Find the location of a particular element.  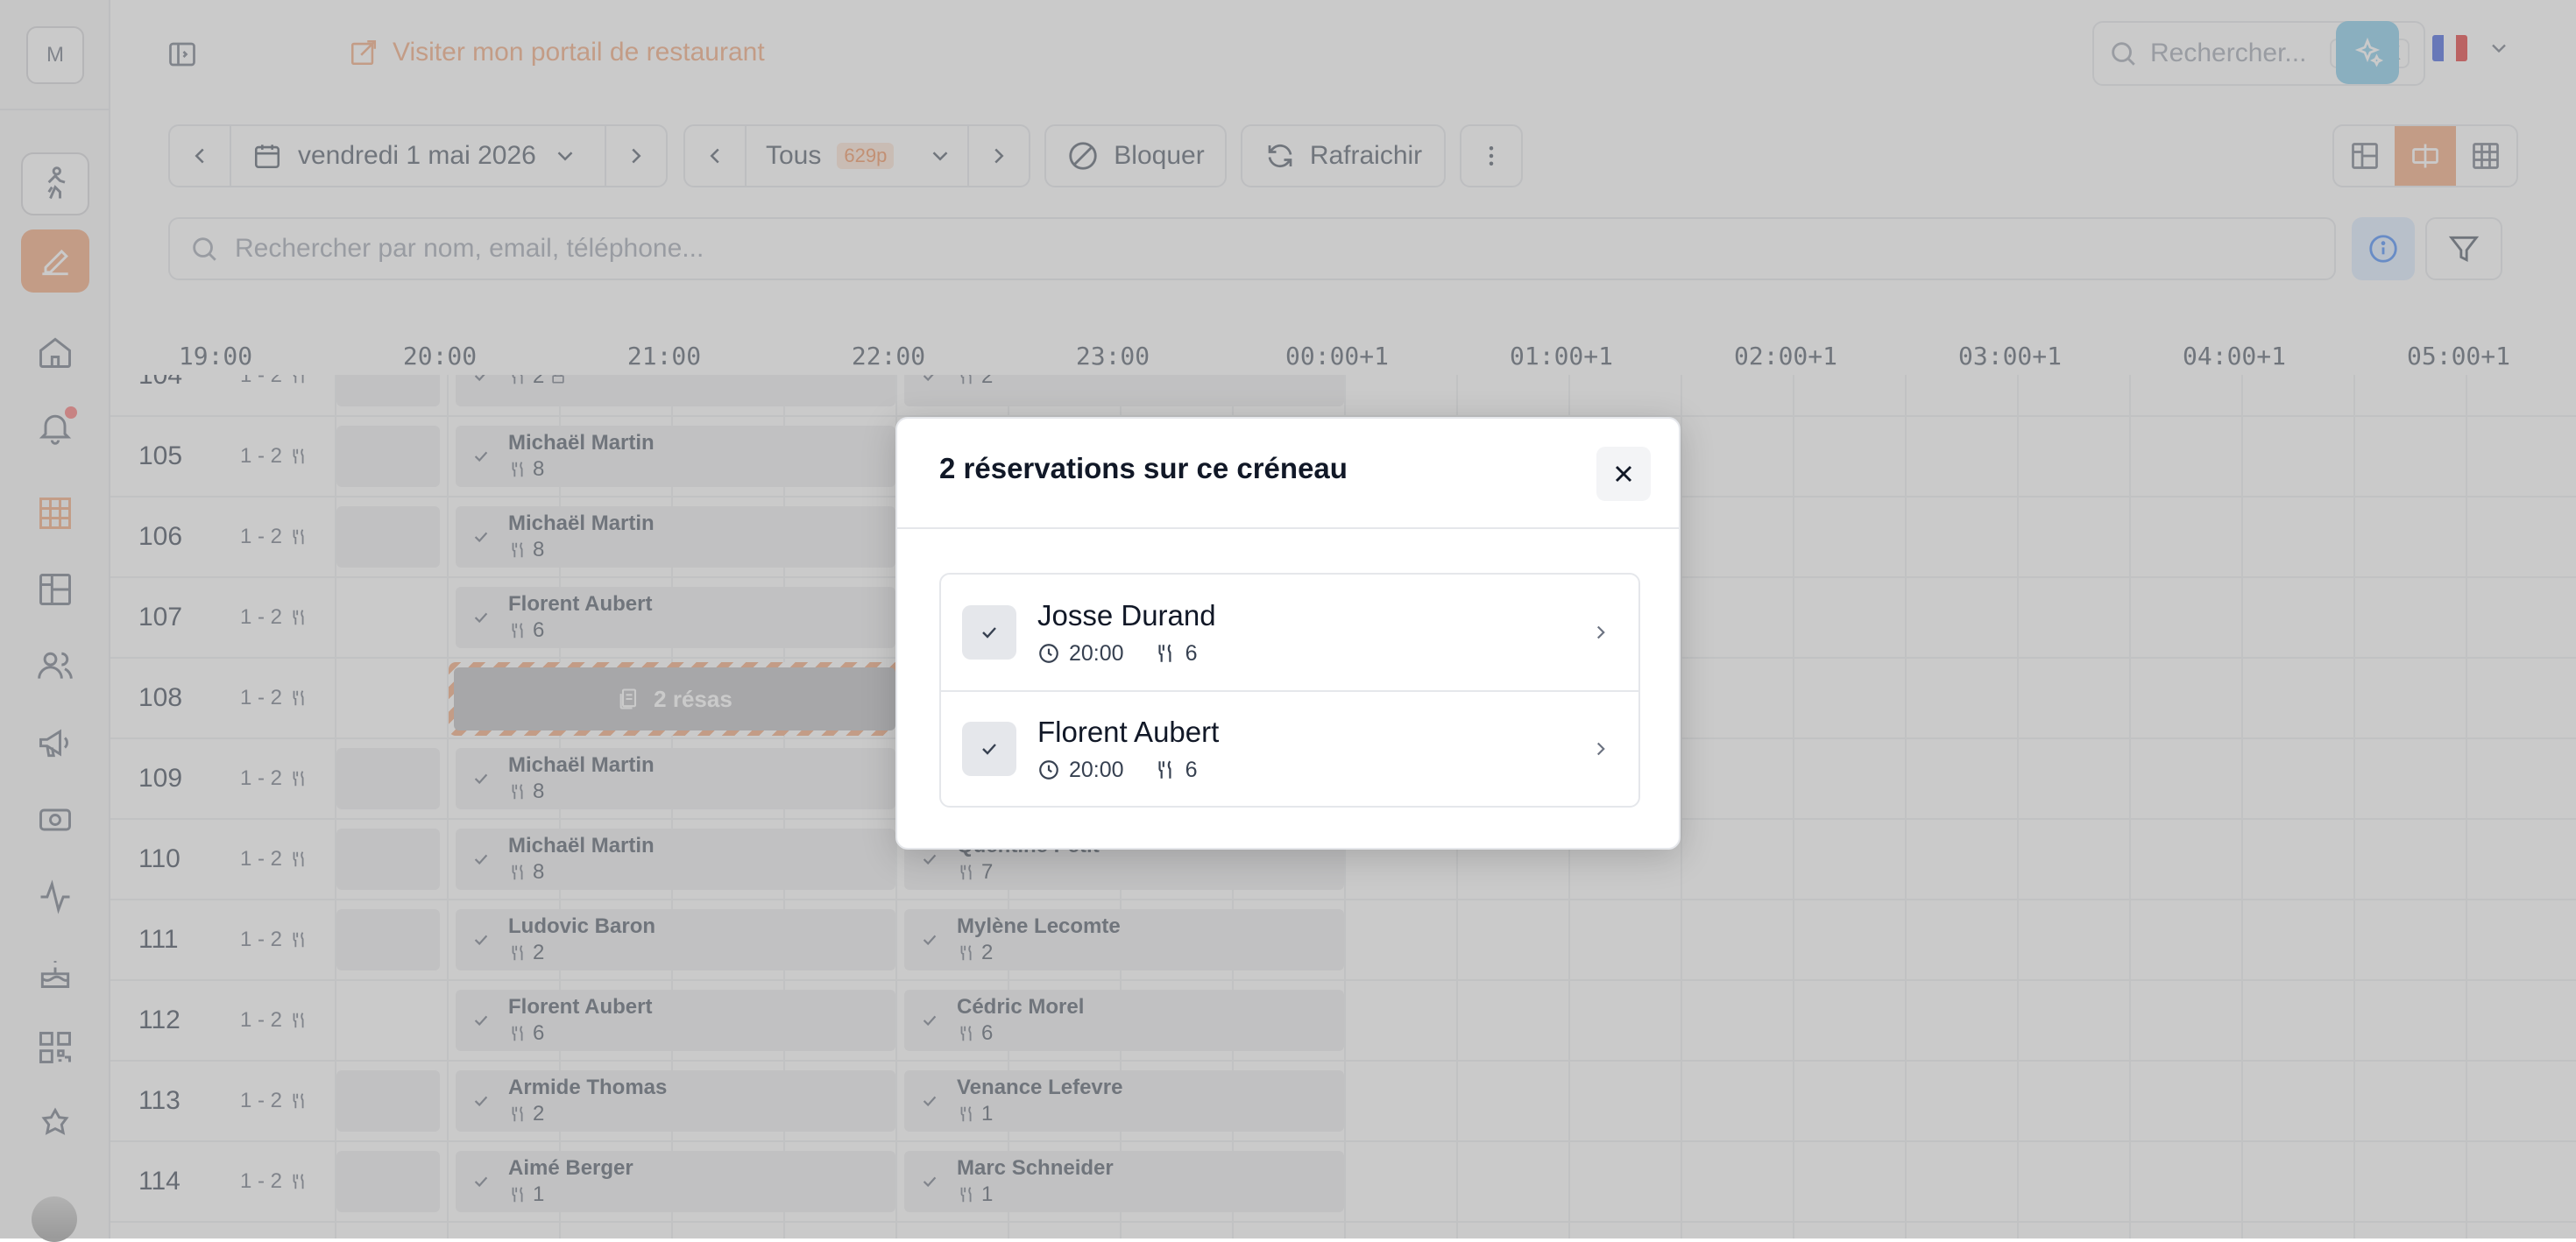

modal-close-button is located at coordinates (1623, 474).